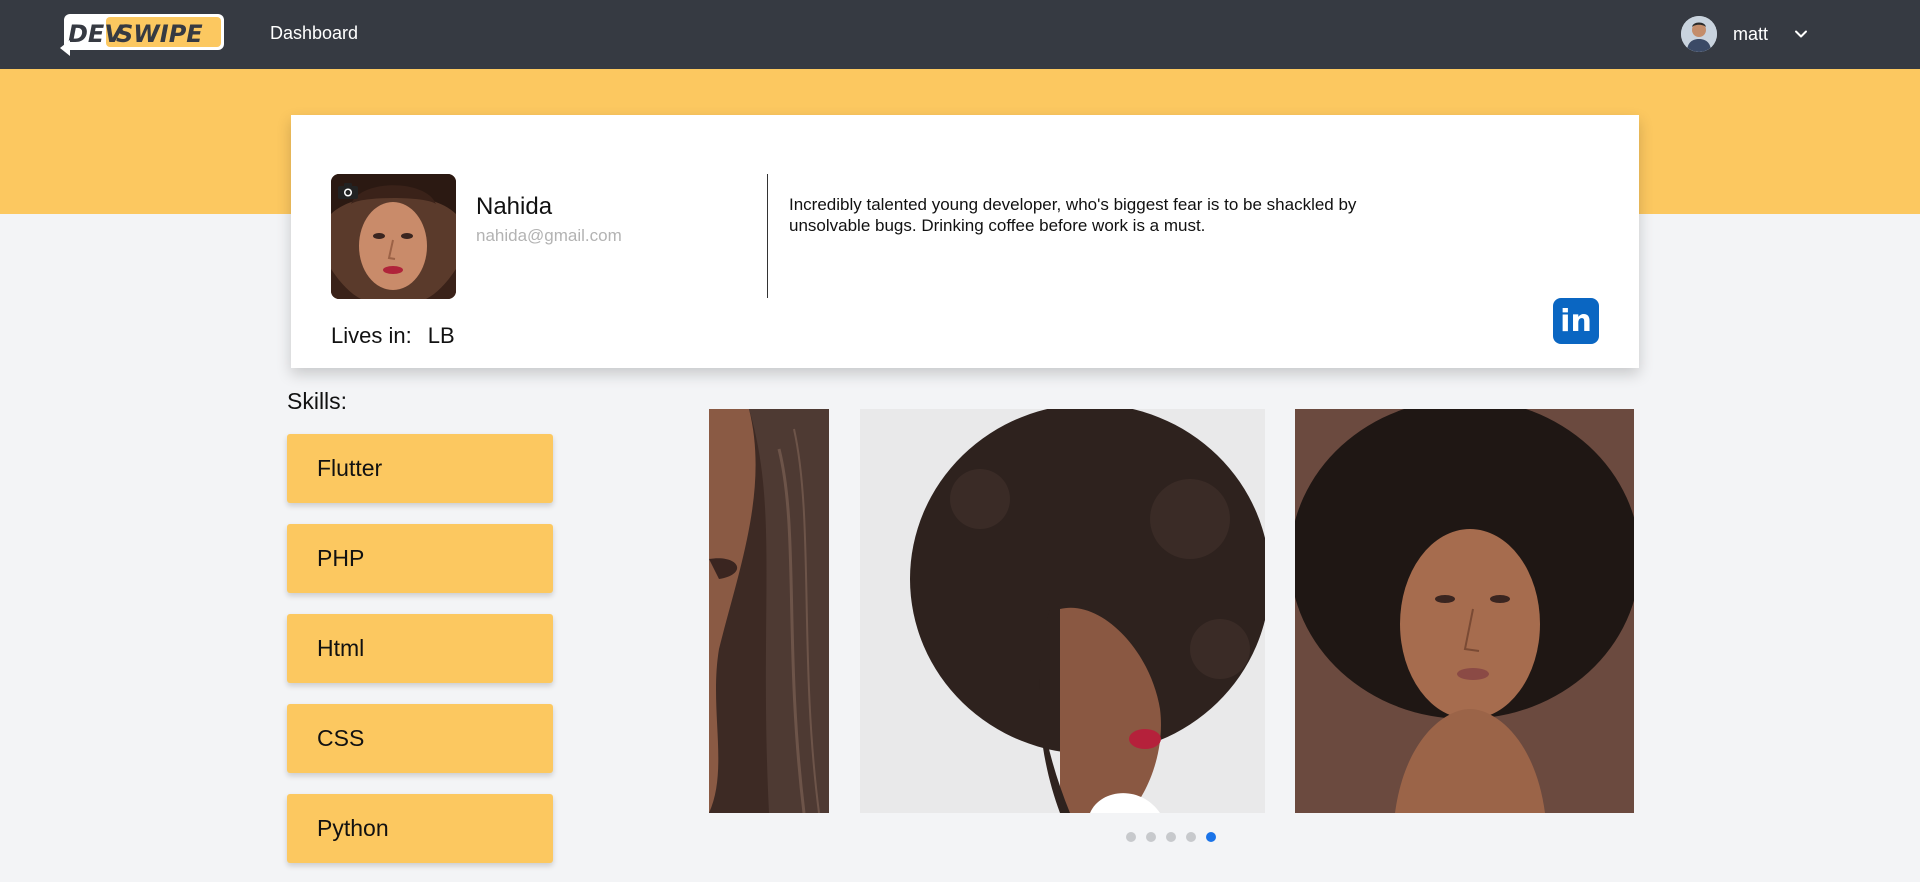 The image size is (1920, 882). Describe the element at coordinates (159, 34) in the screenshot. I see `svg-text: SWIPE` at that location.